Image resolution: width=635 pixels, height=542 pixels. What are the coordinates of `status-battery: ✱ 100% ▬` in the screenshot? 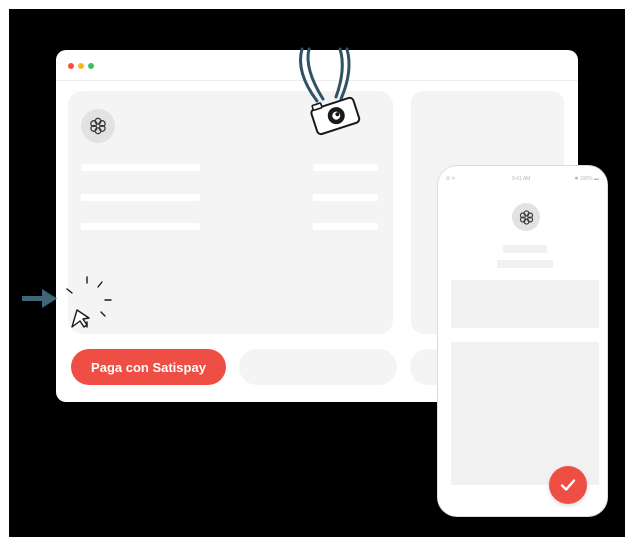 It's located at (586, 179).